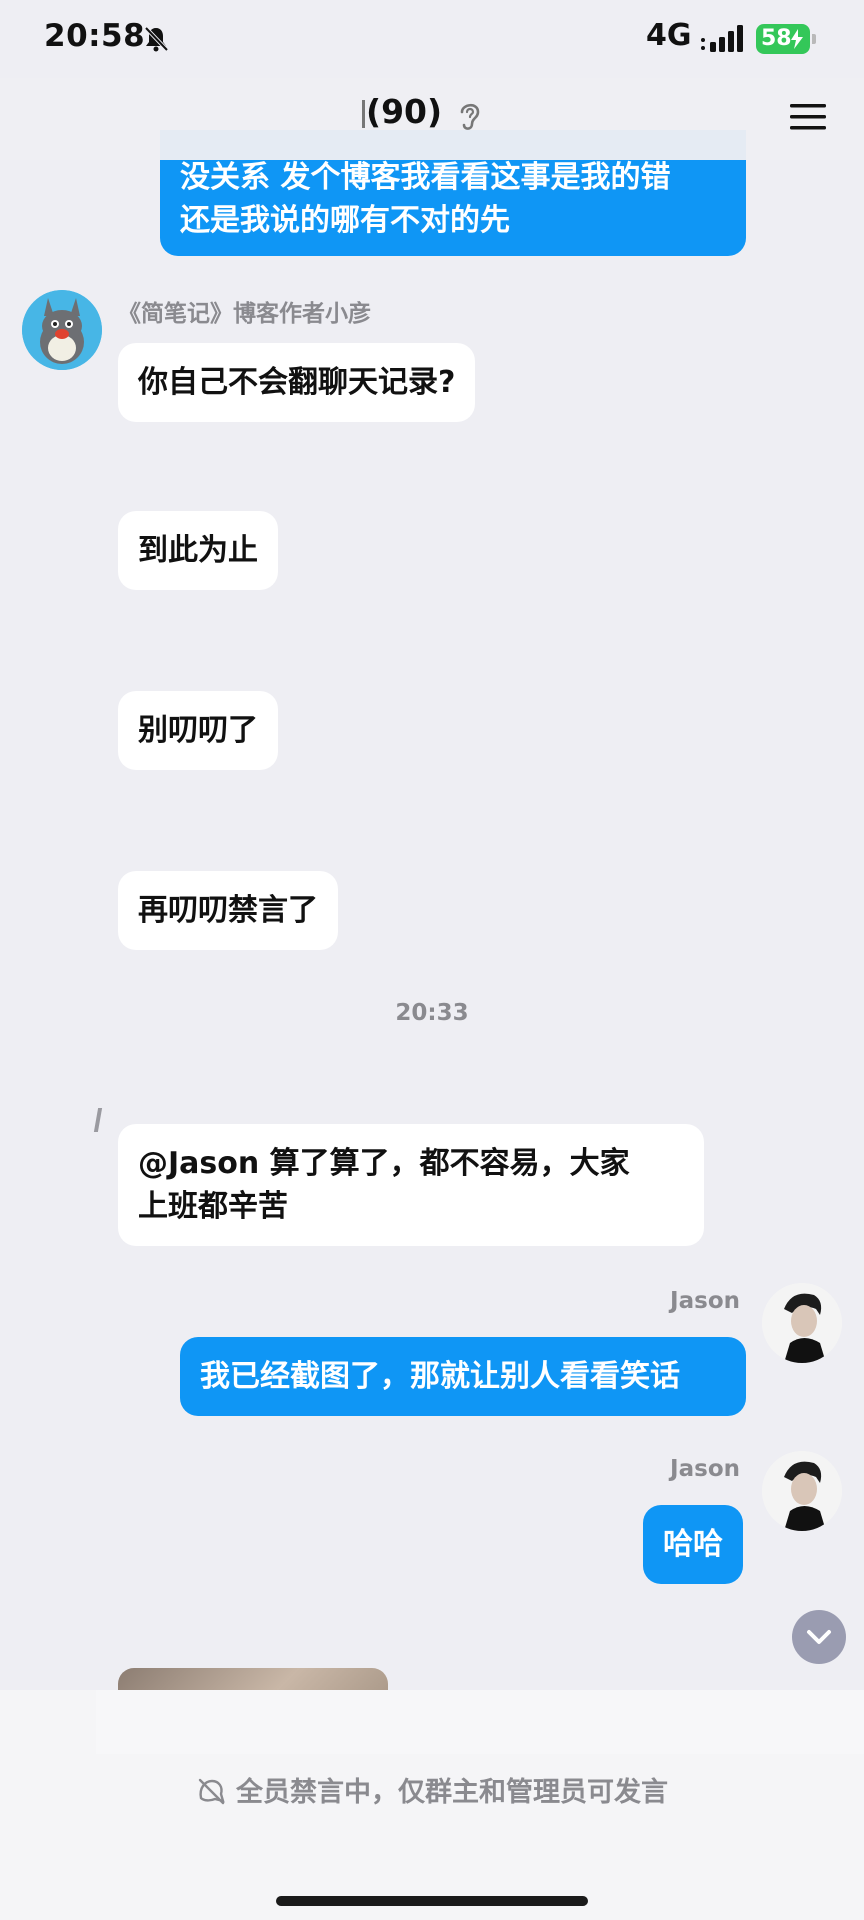  Describe the element at coordinates (95, 36) in the screenshot. I see `status-time: 20:58` at that location.